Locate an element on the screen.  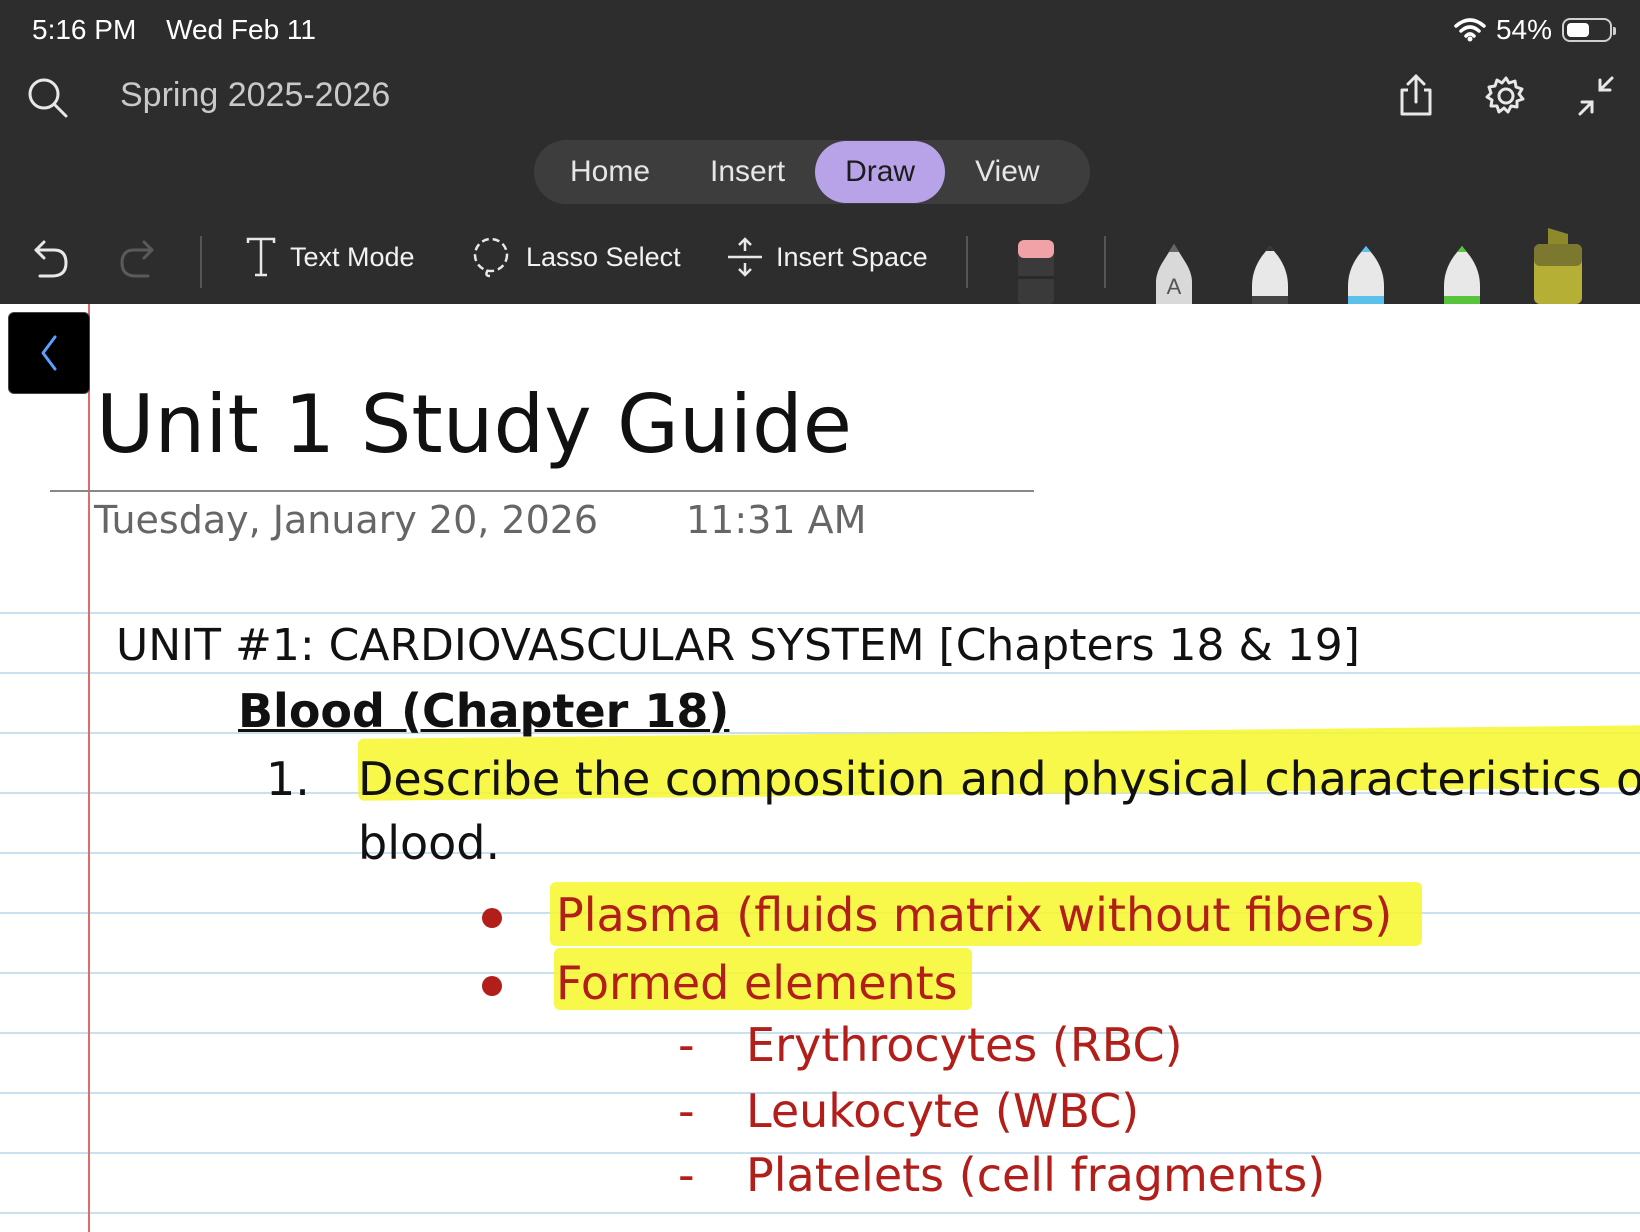
insert-space-icon is located at coordinates (745, 257).